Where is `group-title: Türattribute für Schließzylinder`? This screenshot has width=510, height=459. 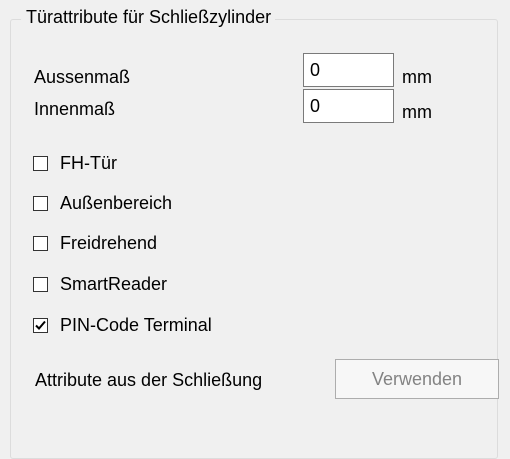
group-title: Türattribute für Schließzylinder is located at coordinates (148, 17).